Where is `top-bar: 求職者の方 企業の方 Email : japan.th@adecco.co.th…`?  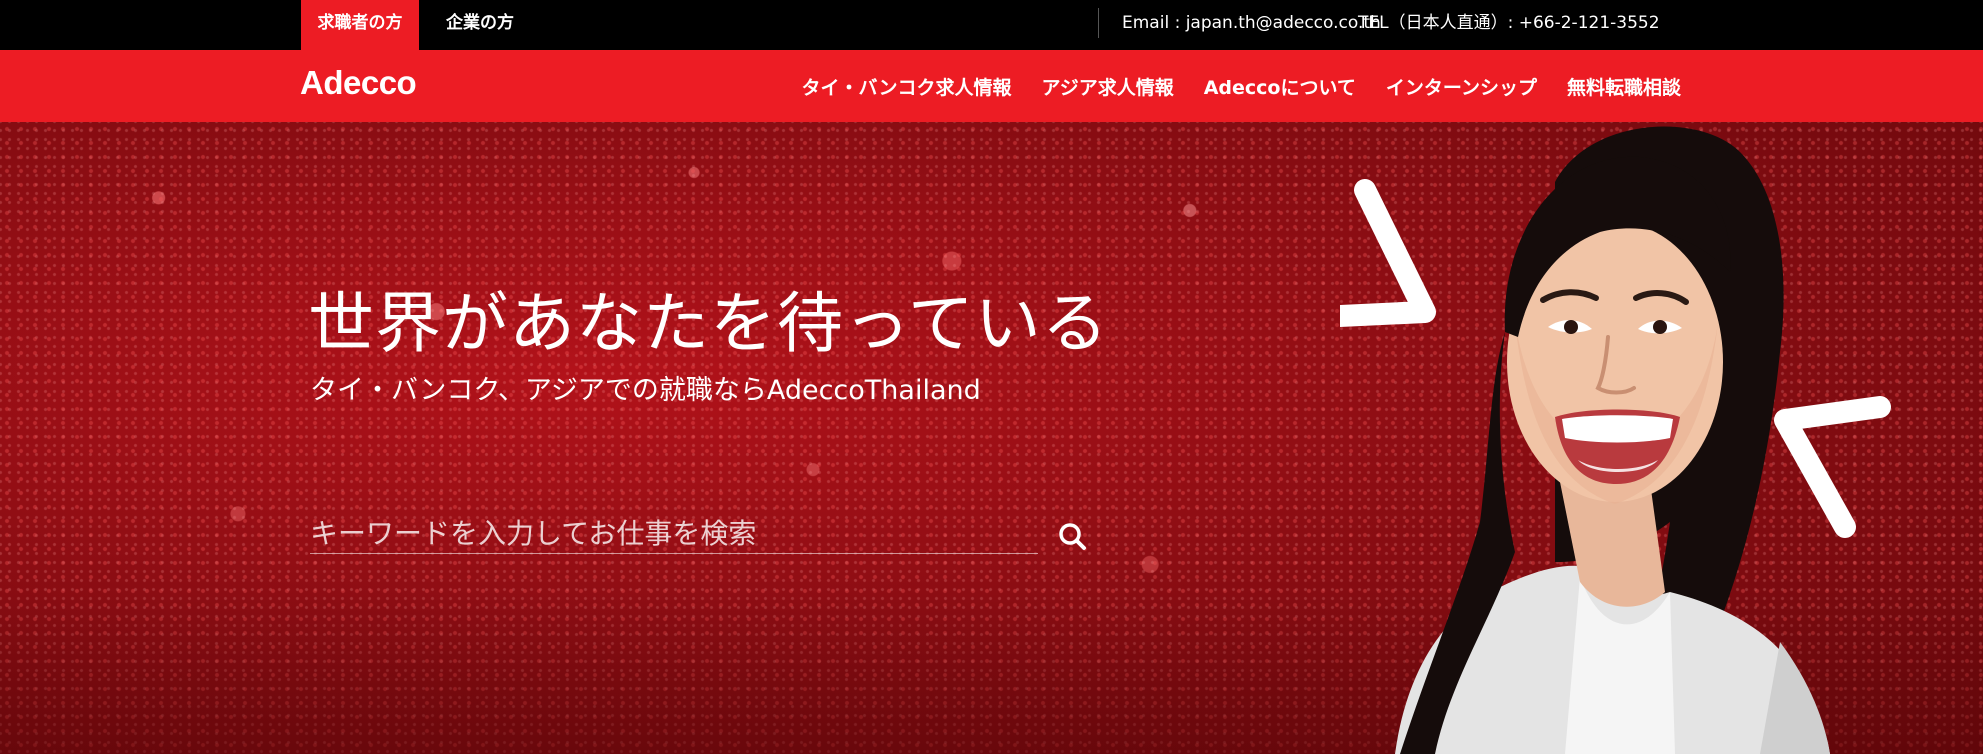 top-bar: 求職者の方 企業の方 Email : japan.th@adecco.co.th… is located at coordinates (991, 25).